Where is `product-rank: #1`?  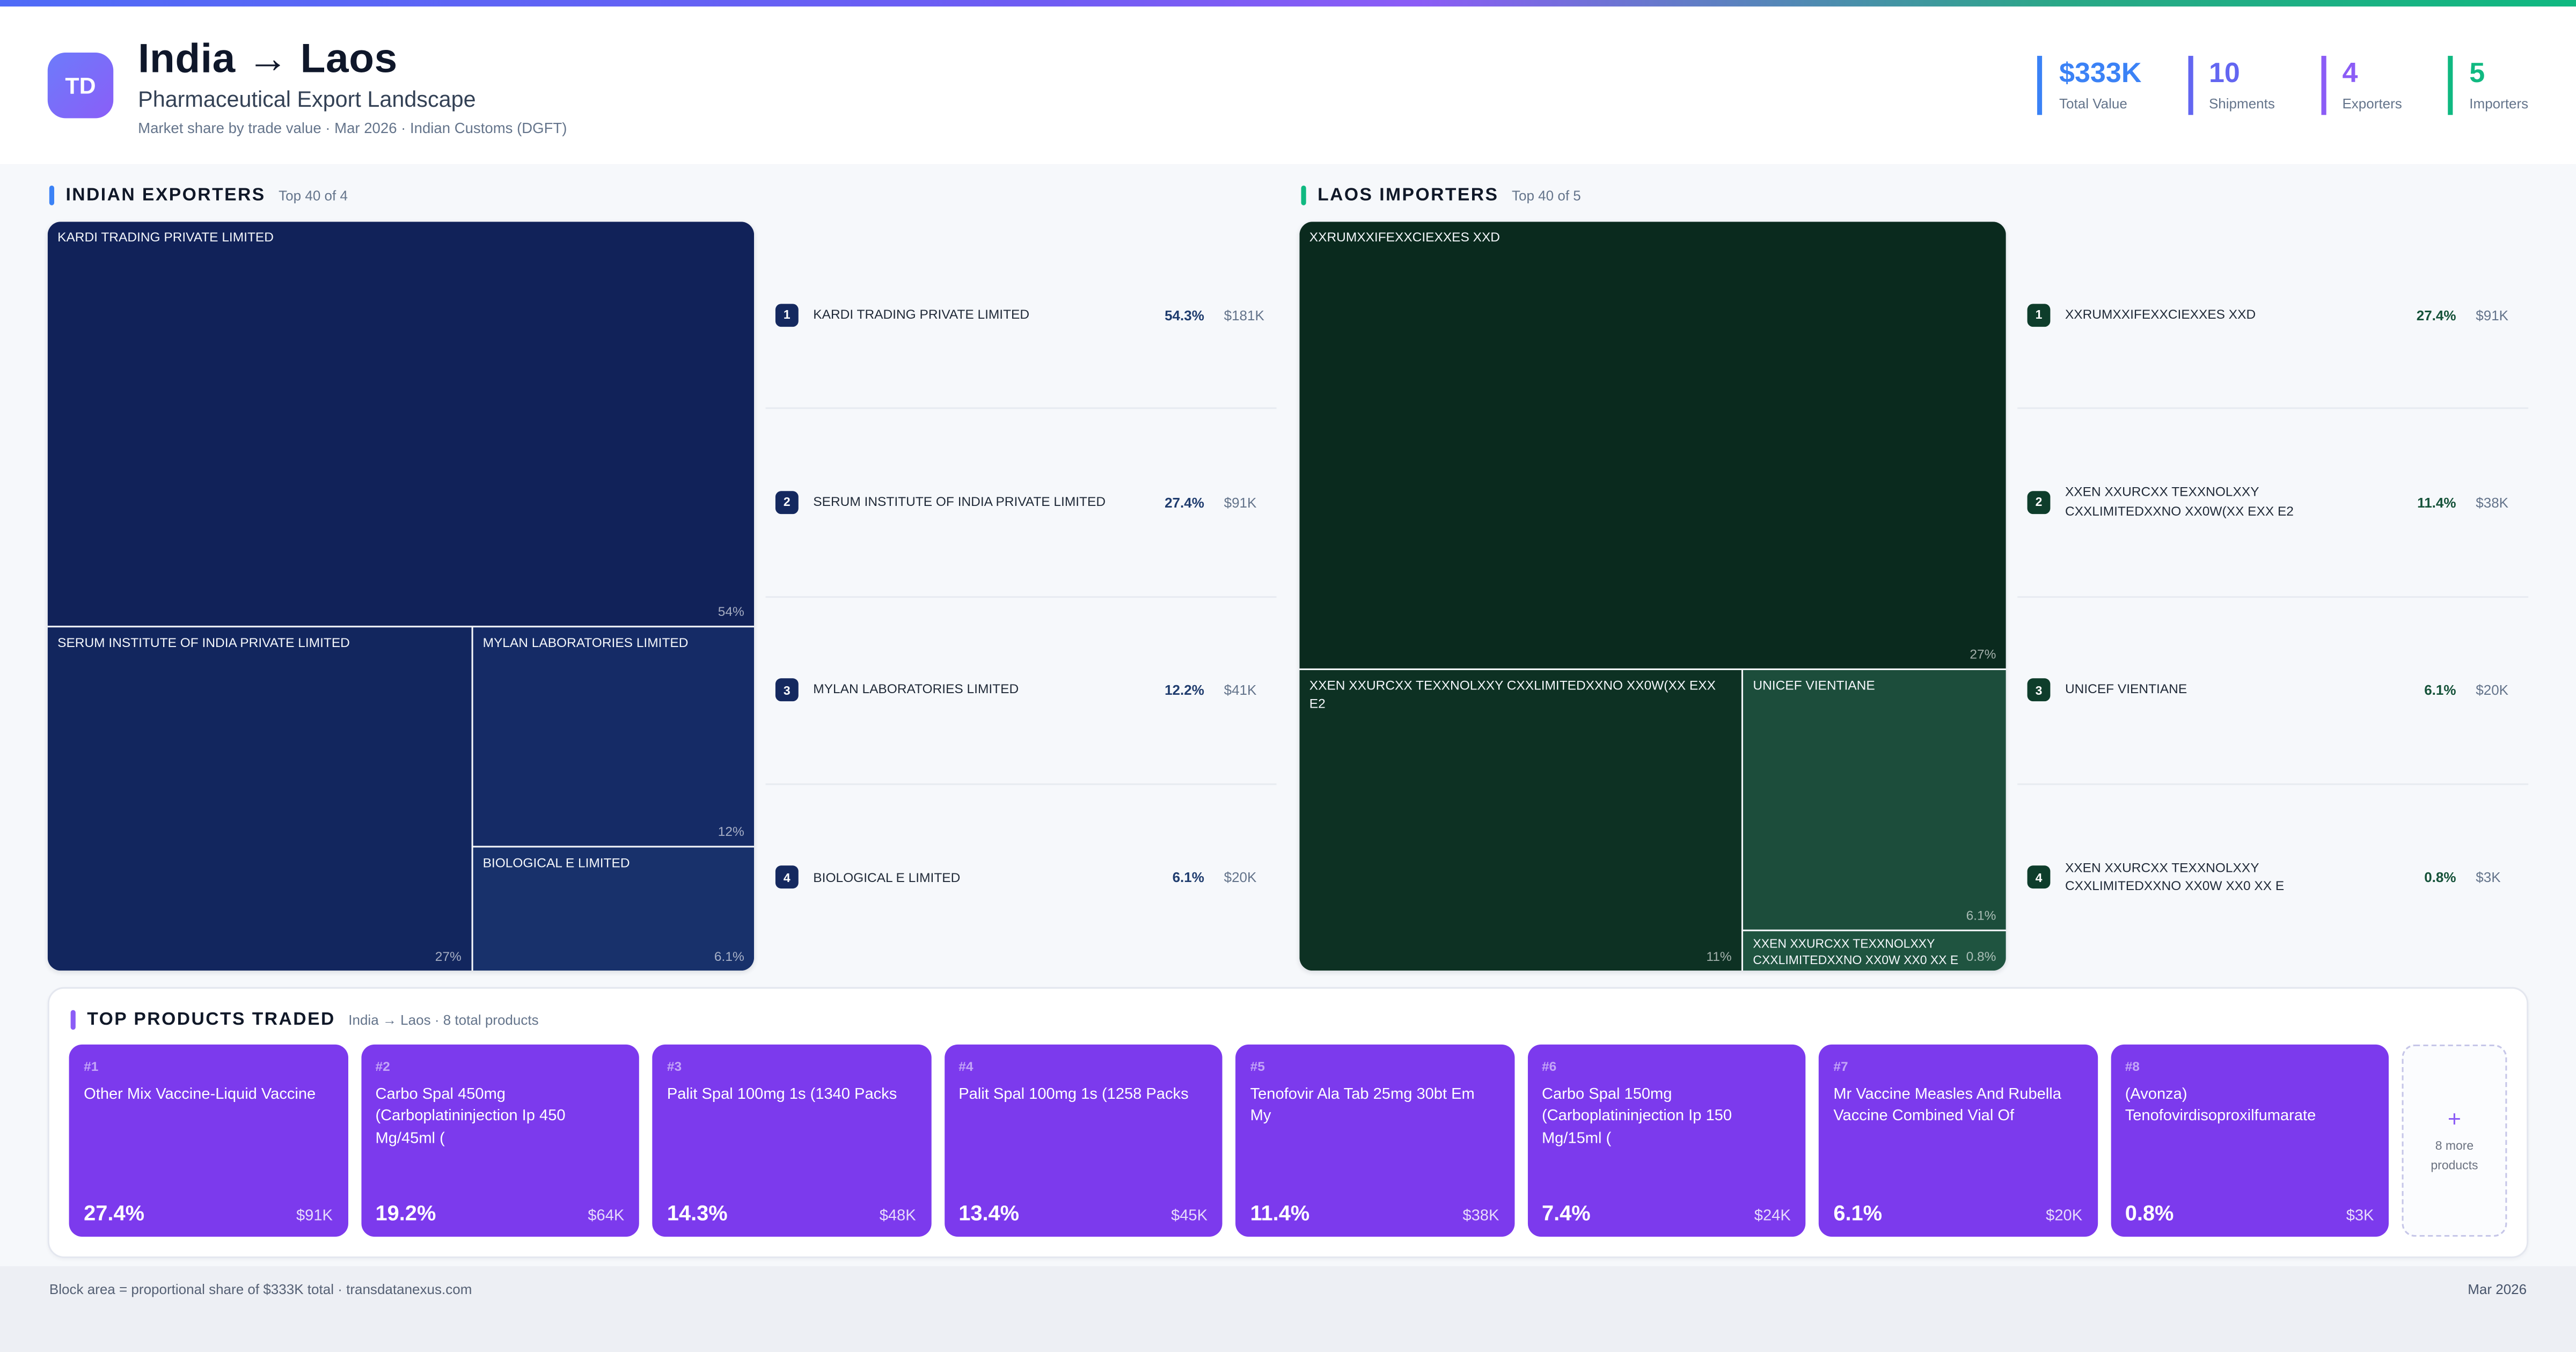
product-rank: #1 is located at coordinates (91, 1067).